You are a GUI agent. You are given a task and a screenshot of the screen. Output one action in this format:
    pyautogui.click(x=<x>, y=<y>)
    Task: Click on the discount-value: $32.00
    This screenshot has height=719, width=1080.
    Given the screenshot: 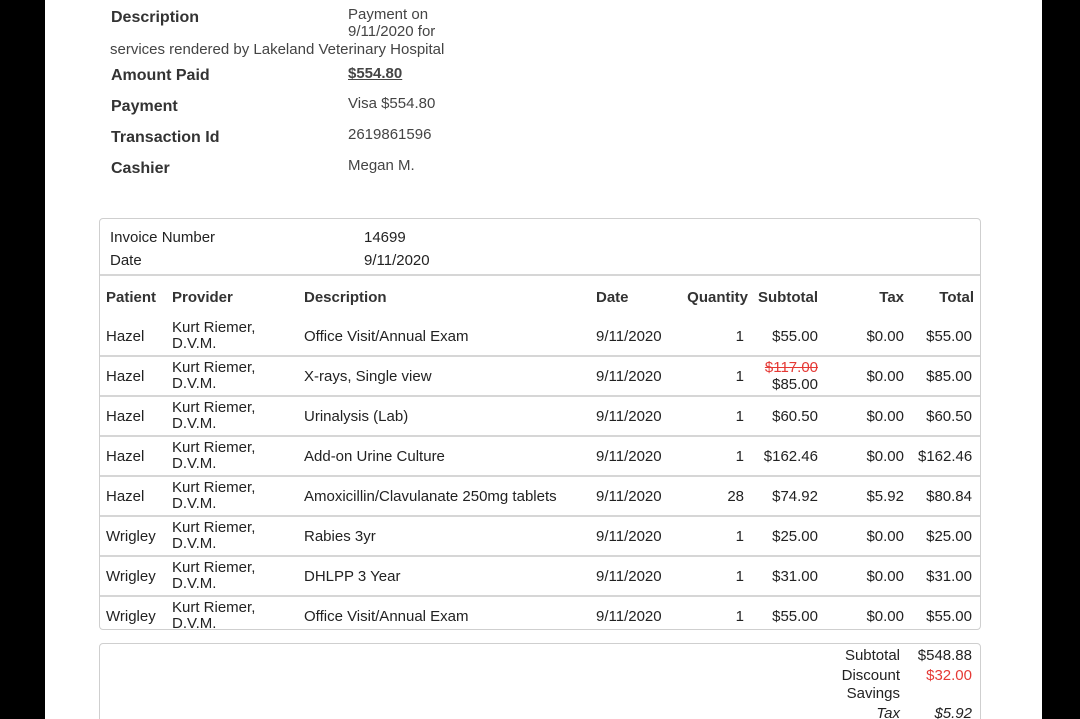 What is the action you would take?
    pyautogui.click(x=949, y=675)
    